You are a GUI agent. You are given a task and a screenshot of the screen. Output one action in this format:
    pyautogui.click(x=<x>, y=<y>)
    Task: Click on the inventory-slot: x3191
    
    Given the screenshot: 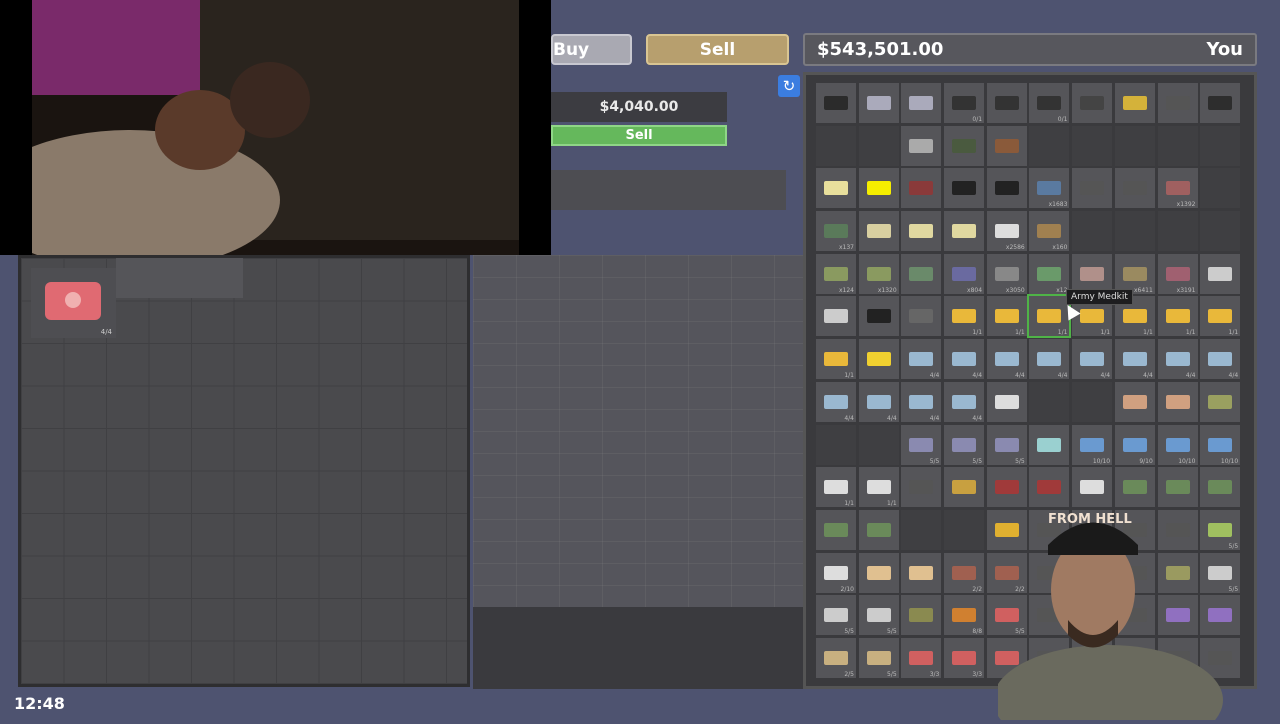 What is the action you would take?
    pyautogui.click(x=1177, y=273)
    